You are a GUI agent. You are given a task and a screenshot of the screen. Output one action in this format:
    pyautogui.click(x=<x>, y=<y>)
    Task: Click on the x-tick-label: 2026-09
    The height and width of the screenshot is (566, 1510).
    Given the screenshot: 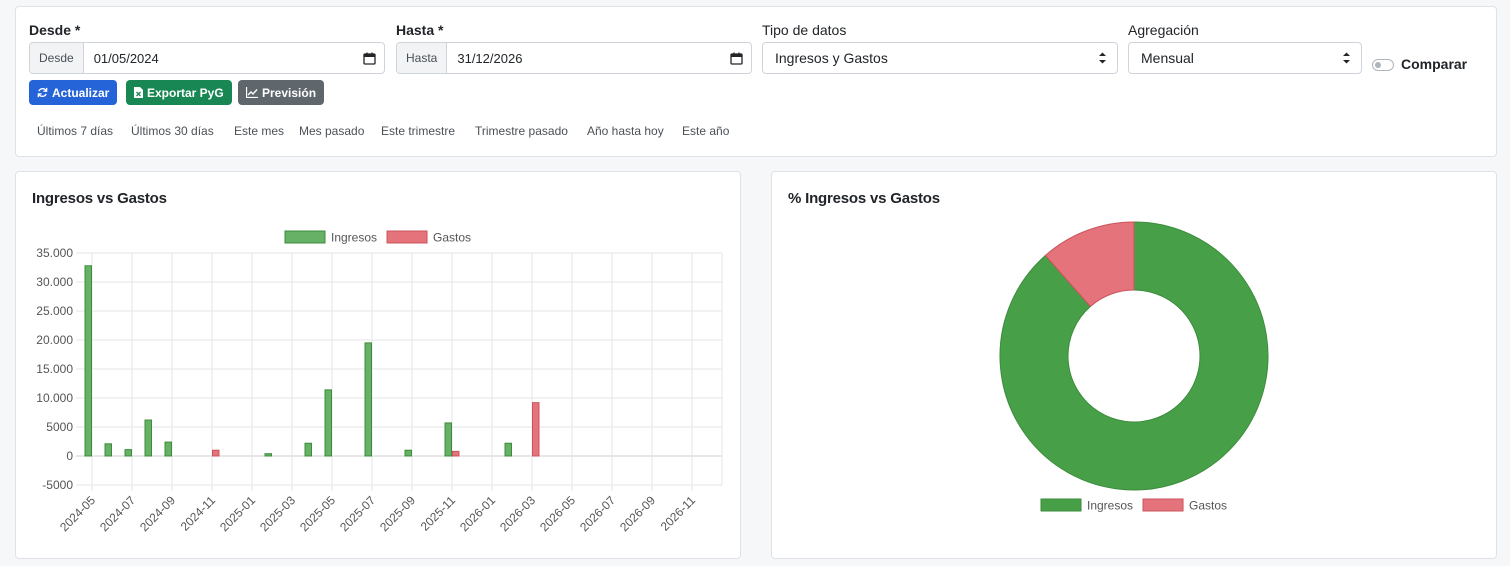 What is the action you would take?
    pyautogui.click(x=637, y=513)
    